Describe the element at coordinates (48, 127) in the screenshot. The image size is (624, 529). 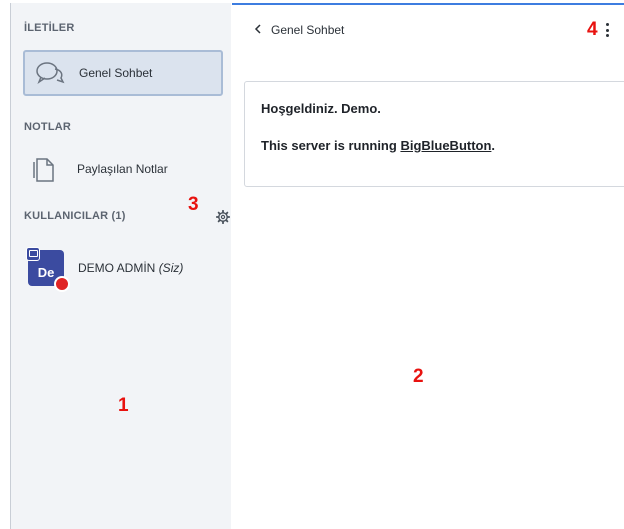
I see `notes-section-title: NOTLAR` at that location.